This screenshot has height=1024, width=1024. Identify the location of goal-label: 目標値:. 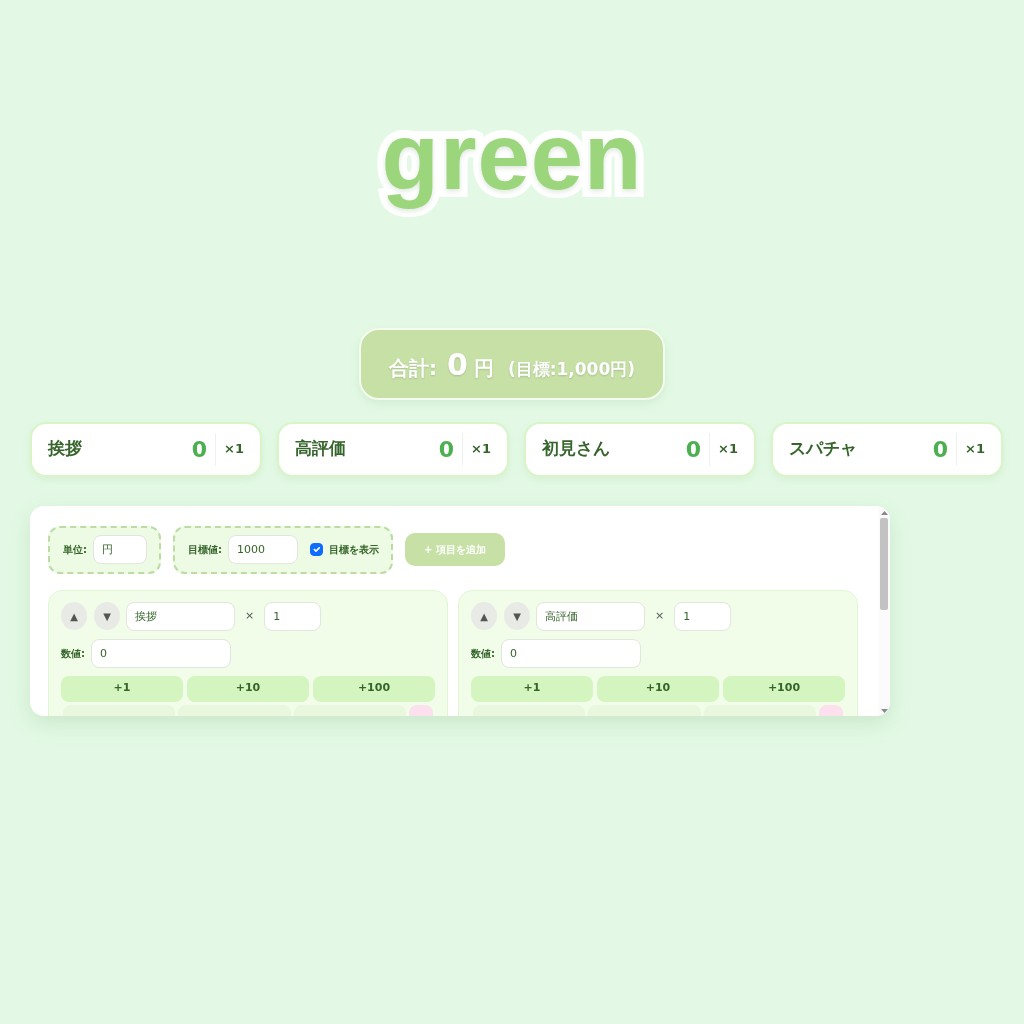
(205, 550).